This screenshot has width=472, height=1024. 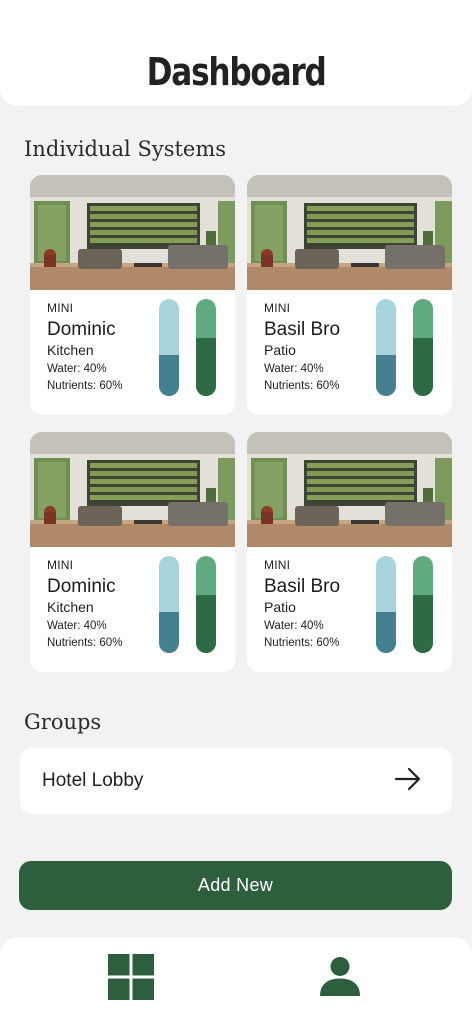 I want to click on user-profile-icon, so click(x=340, y=979).